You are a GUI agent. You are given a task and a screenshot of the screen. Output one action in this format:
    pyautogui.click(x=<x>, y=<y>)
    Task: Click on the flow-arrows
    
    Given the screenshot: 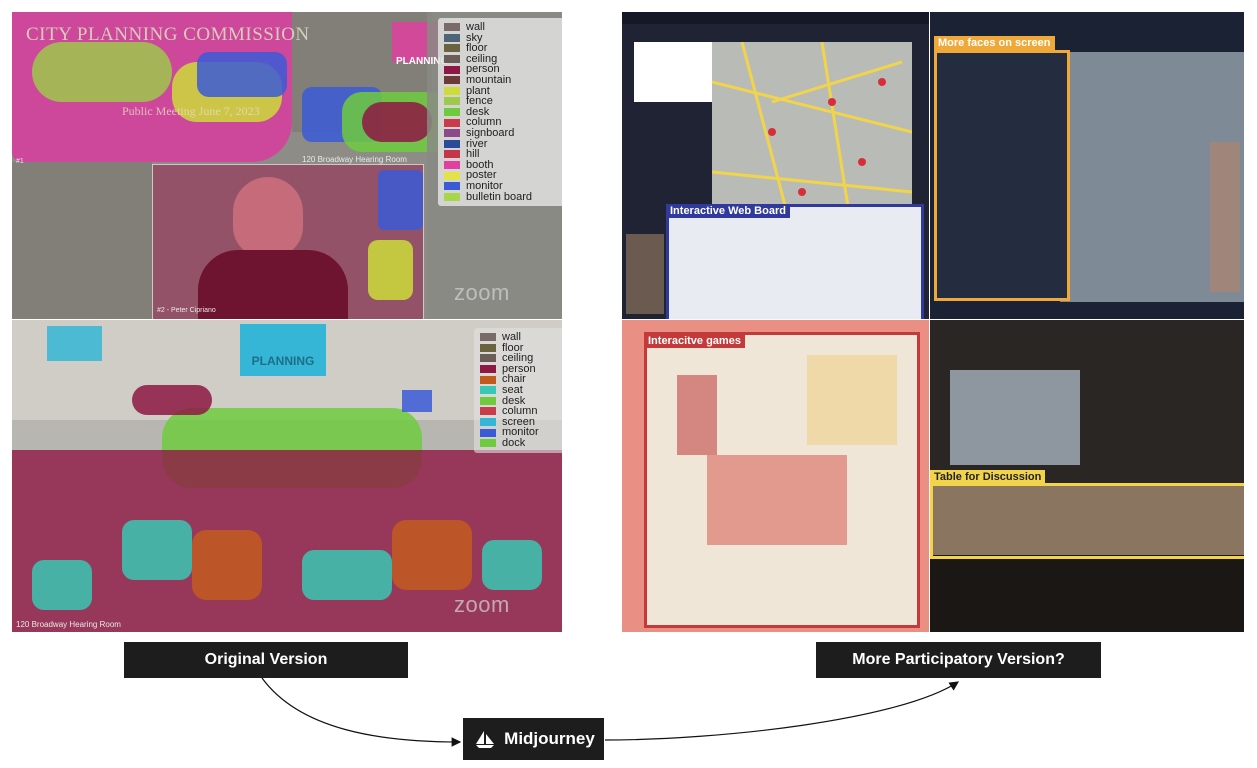 What is the action you would take?
    pyautogui.click(x=610, y=712)
    